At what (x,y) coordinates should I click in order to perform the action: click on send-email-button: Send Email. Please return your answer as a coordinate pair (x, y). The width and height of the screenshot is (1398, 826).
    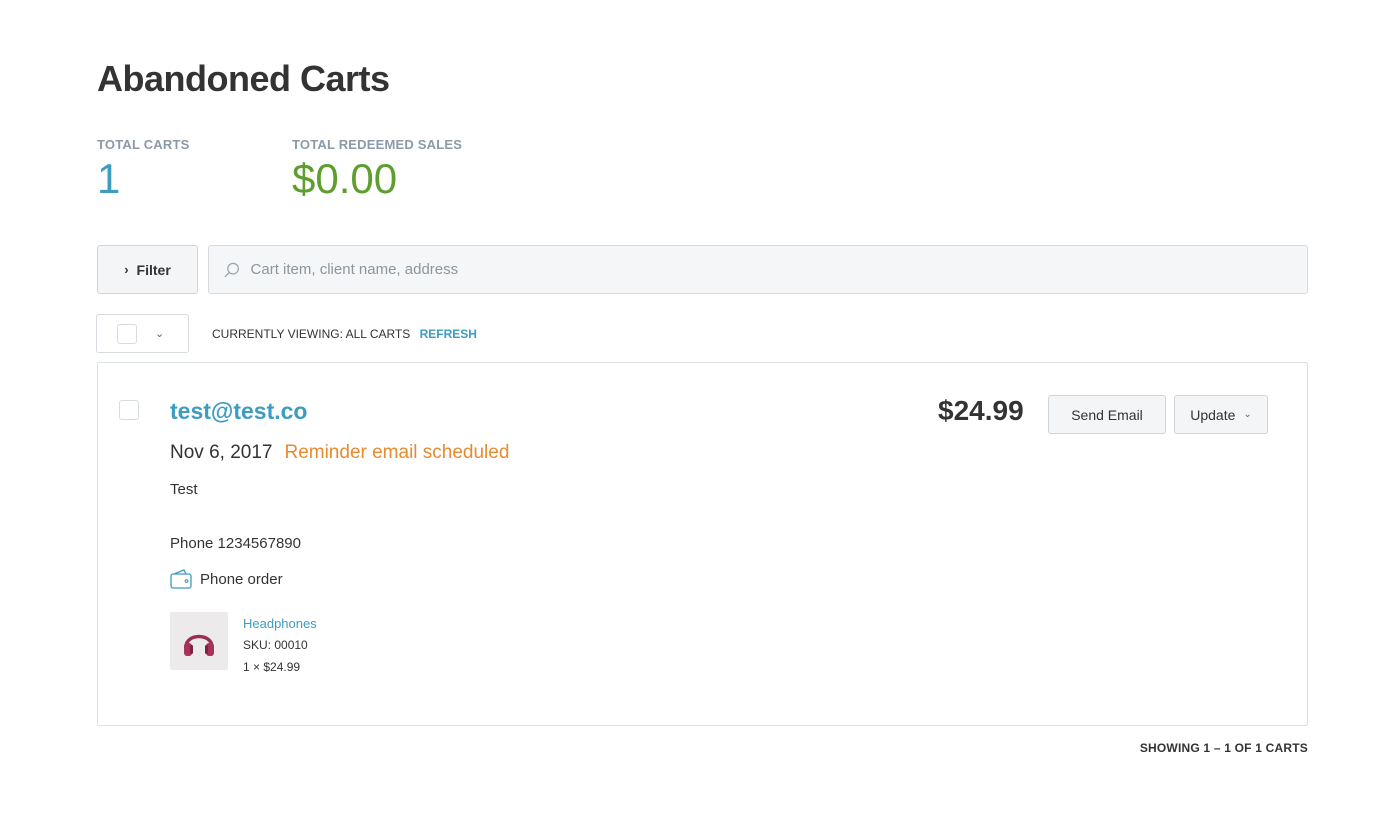
    Looking at the image, I should click on (1107, 414).